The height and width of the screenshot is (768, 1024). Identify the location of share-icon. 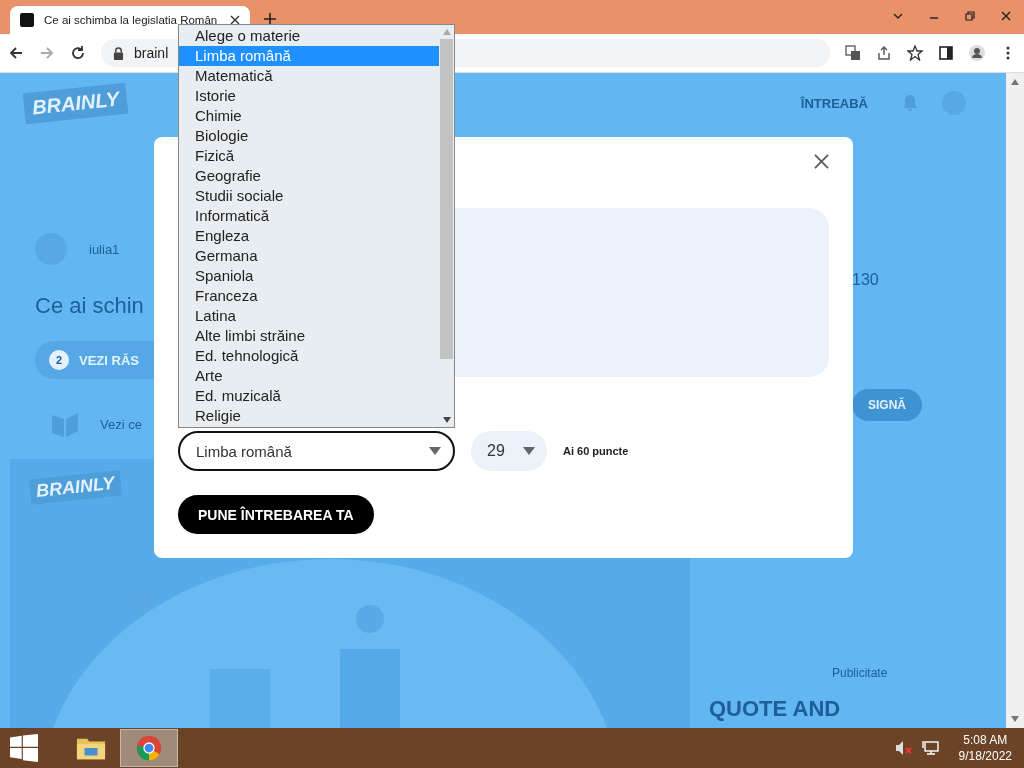
(884, 53).